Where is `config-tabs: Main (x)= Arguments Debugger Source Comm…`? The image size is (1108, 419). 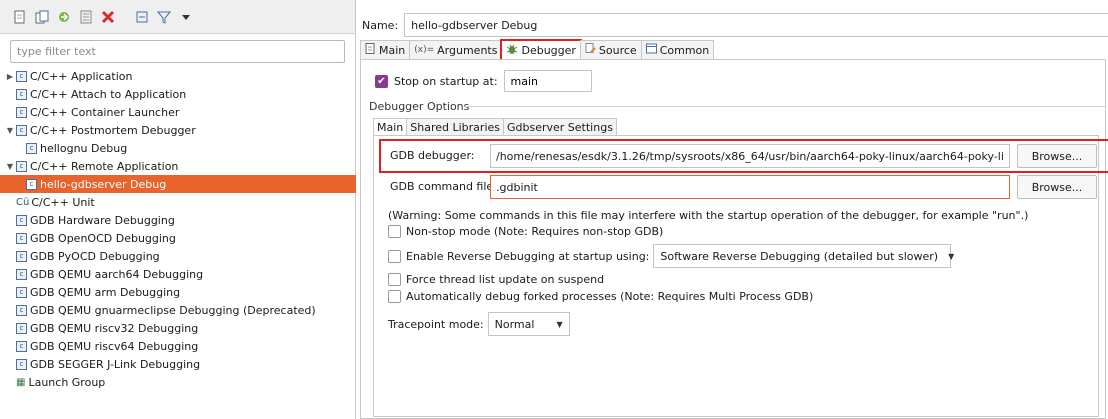 config-tabs: Main (x)= Arguments Debugger Source Comm… is located at coordinates (537, 50).